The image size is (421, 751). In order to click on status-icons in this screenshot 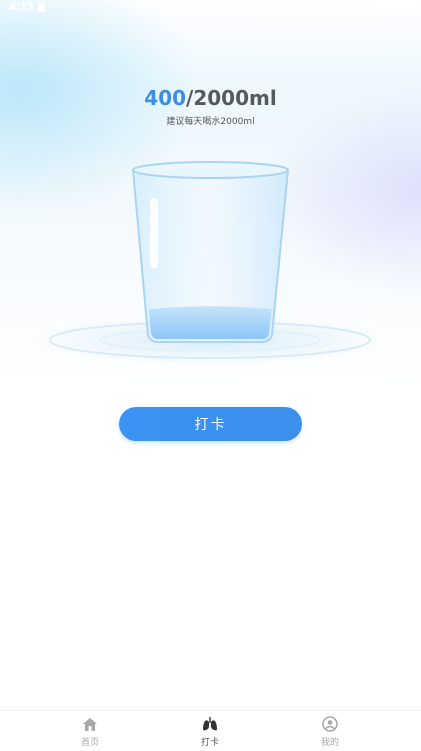, I will do `click(397, 7)`.